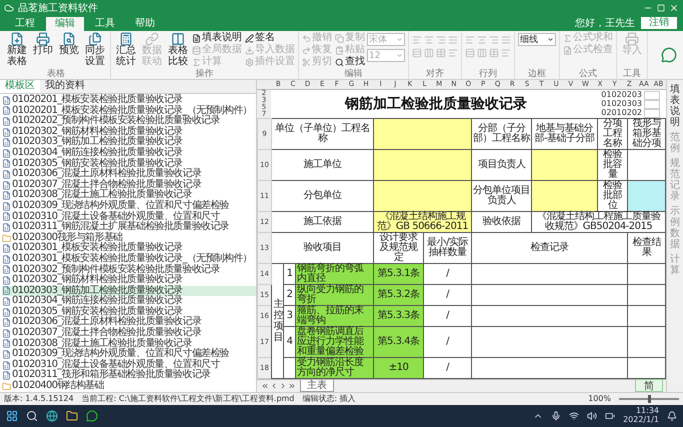 The image size is (683, 427). I want to click on first-sheet-icon, so click(265, 386).